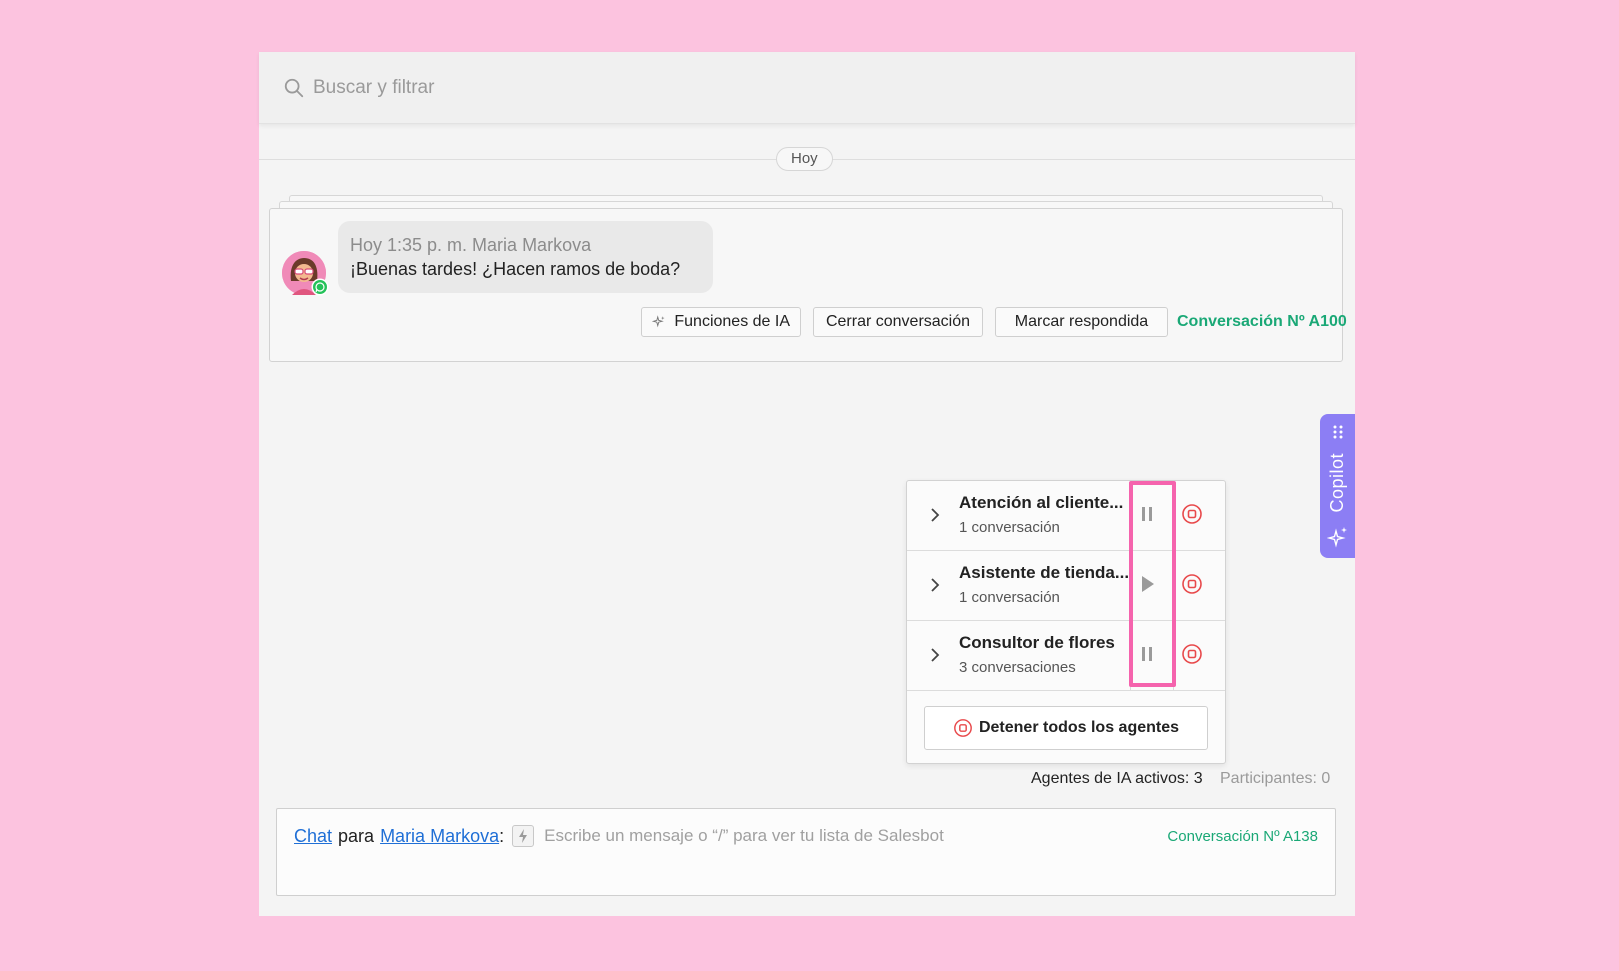  Describe the element at coordinates (313, 836) in the screenshot. I see `channel-link: Chat` at that location.